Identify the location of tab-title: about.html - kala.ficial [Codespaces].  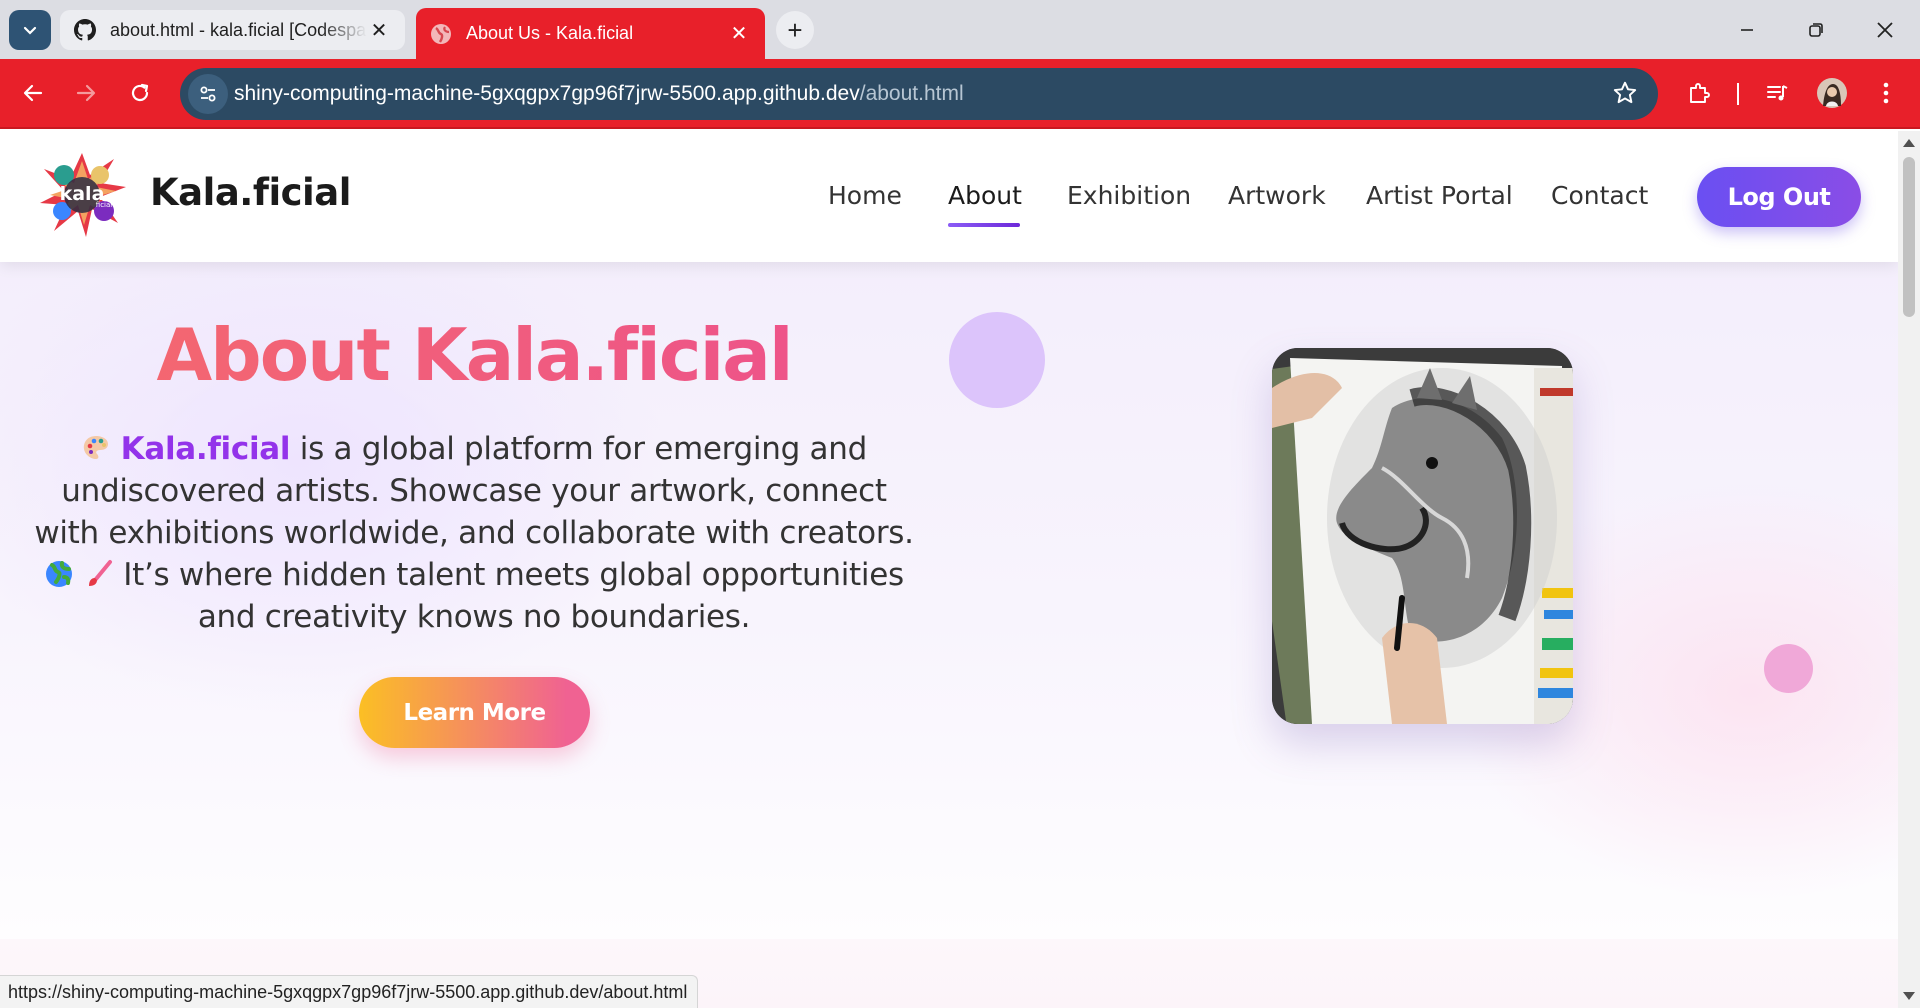
(238, 29).